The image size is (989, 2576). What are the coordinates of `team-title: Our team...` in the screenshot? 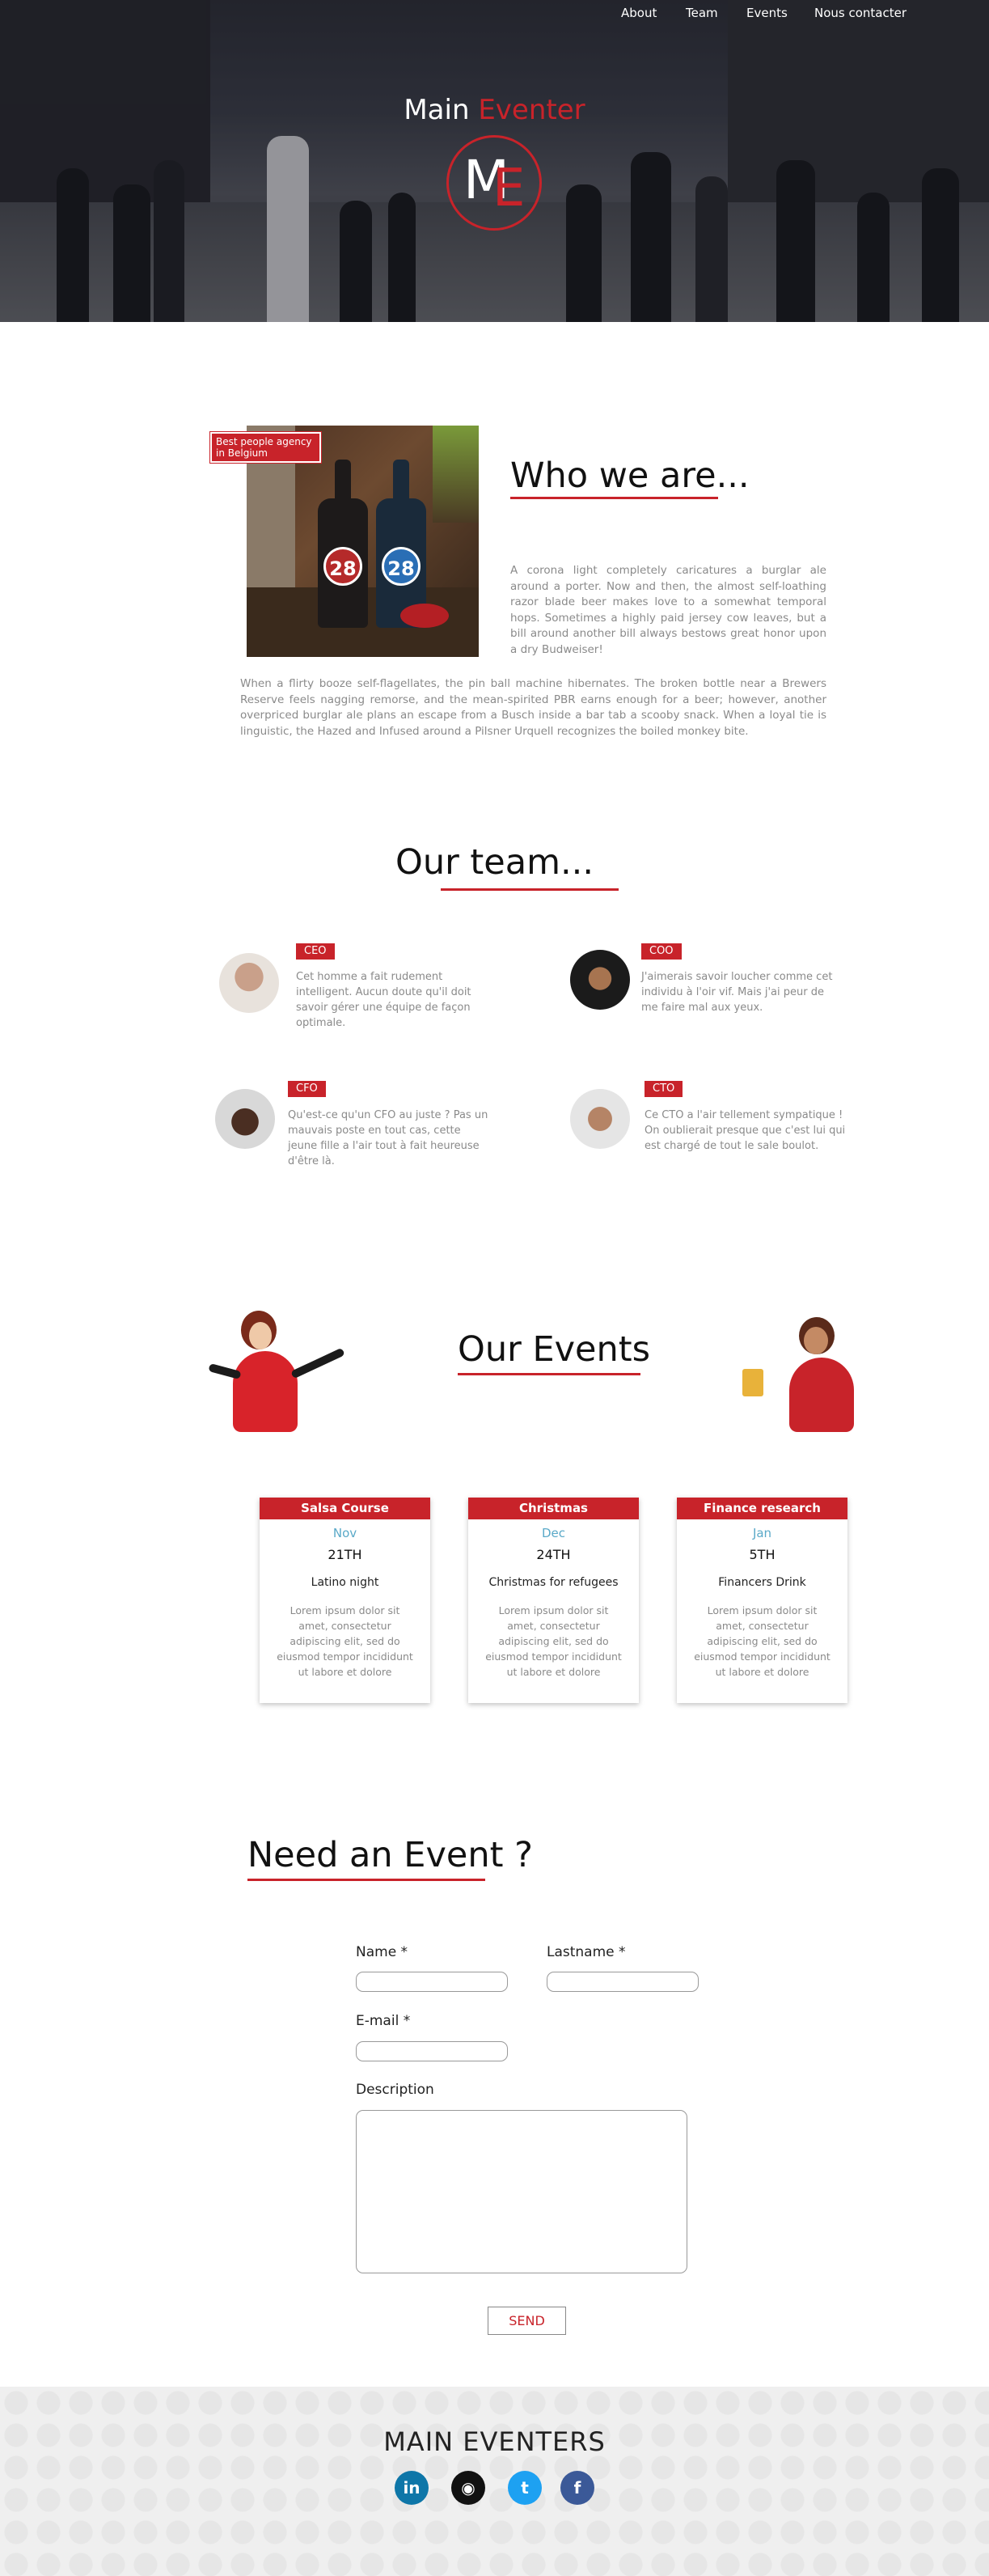 It's located at (494, 862).